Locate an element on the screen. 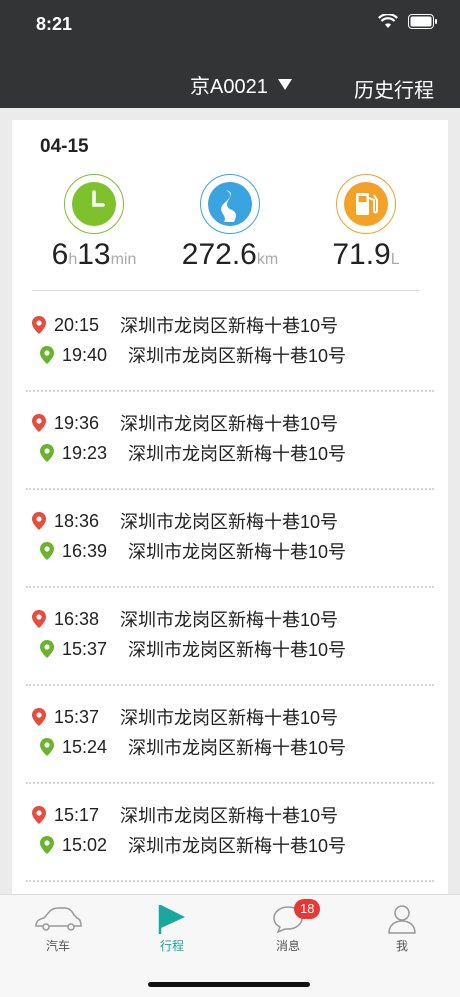 This screenshot has height=997, width=460. tab-me-label: 我 is located at coordinates (401, 946).